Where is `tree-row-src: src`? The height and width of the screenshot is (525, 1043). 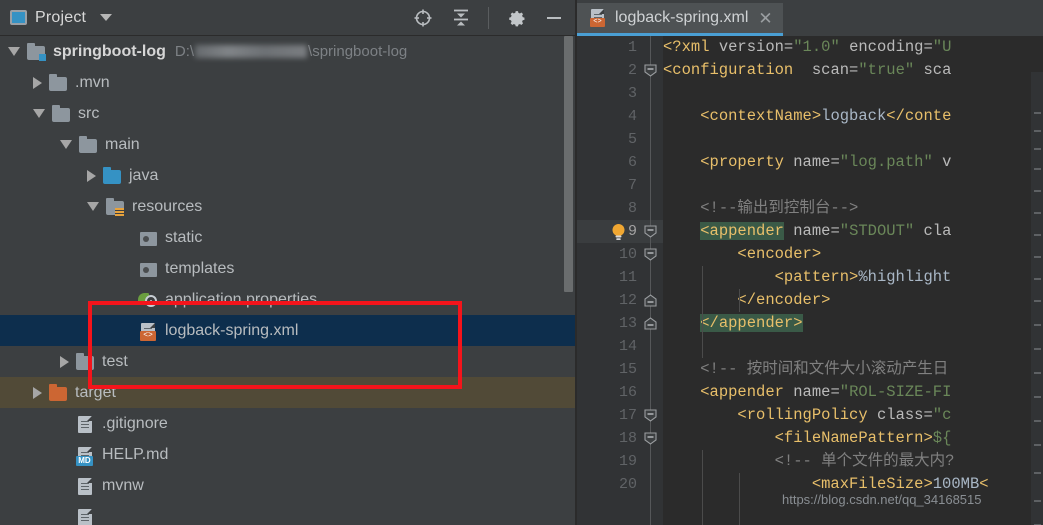
tree-row-src: src is located at coordinates (287, 113).